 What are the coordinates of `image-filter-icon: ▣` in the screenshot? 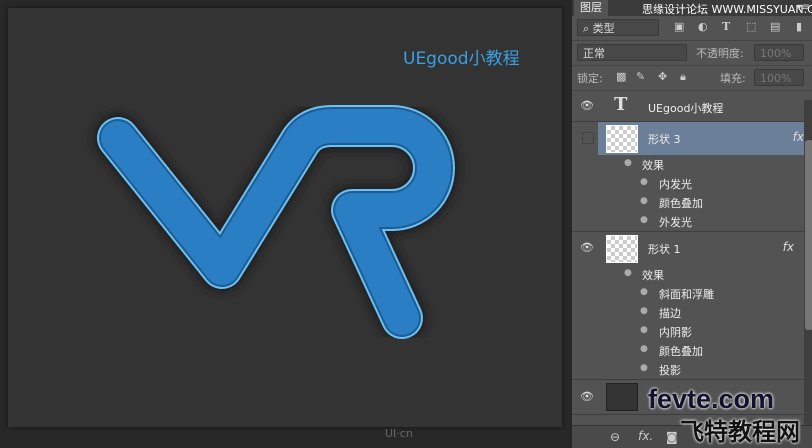 It's located at (679, 26).